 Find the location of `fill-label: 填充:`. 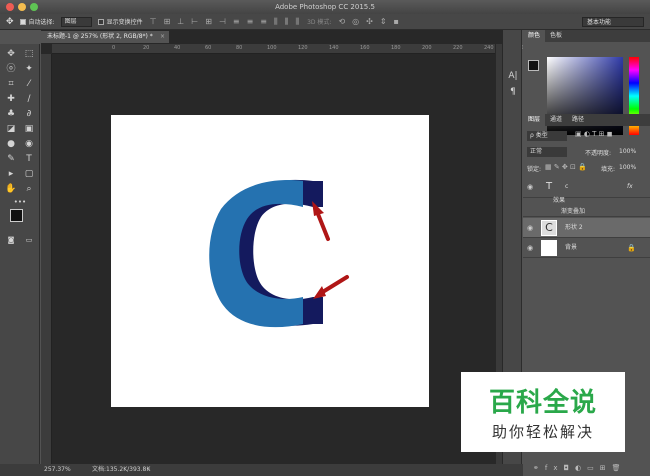

fill-label: 填充: is located at coordinates (608, 169).